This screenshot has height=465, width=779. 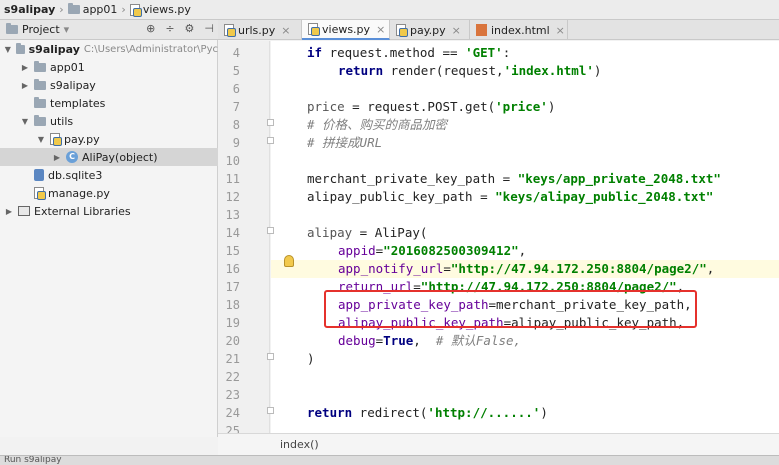 I want to click on line-number: 8, so click(x=236, y=125).